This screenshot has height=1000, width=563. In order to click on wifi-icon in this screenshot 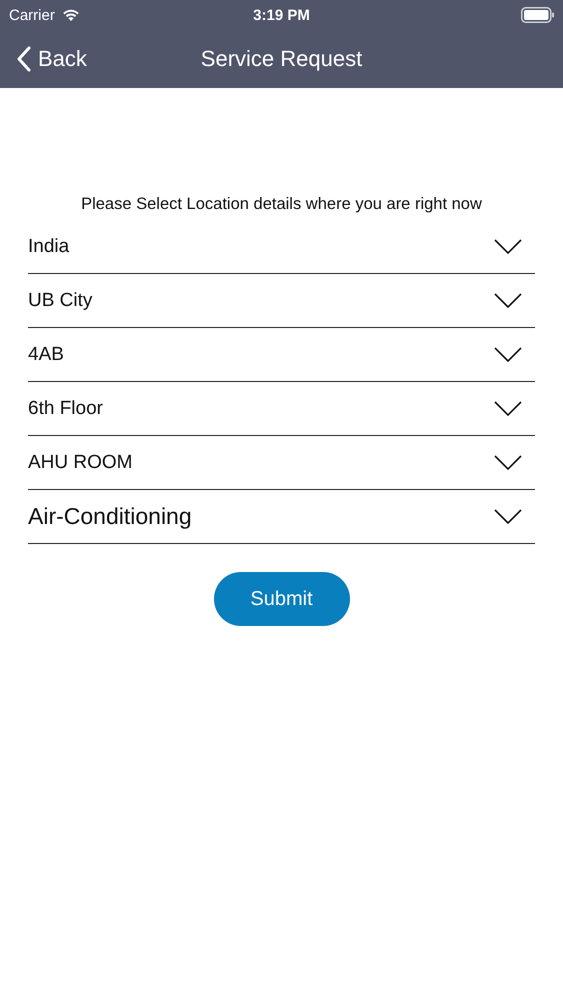, I will do `click(70, 15)`.